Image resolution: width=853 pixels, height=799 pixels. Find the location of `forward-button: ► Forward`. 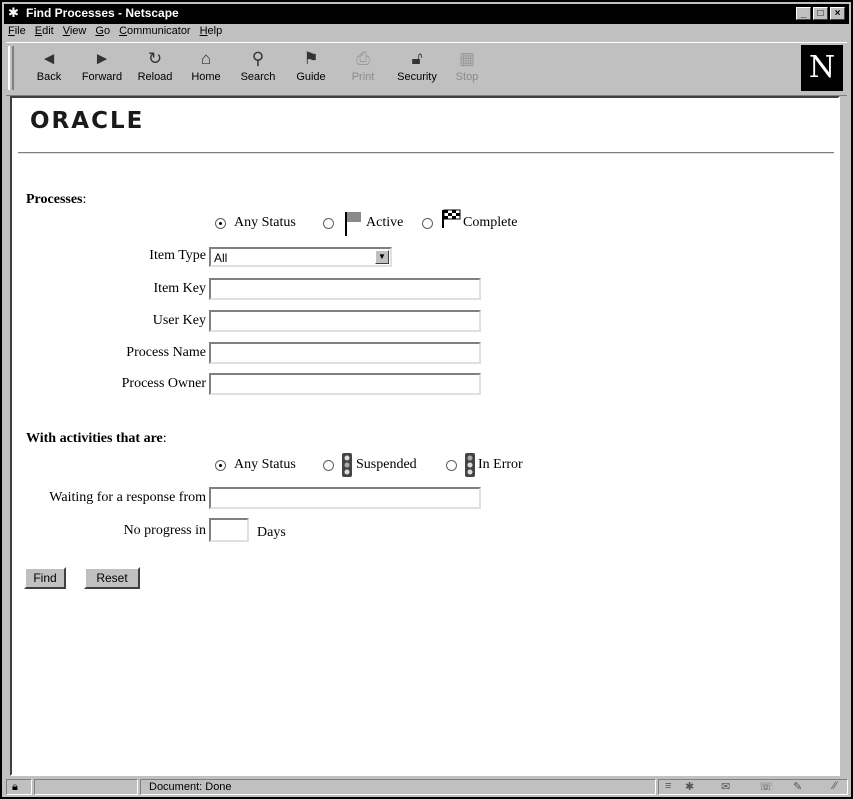

forward-button: ► Forward is located at coordinates (102, 69).